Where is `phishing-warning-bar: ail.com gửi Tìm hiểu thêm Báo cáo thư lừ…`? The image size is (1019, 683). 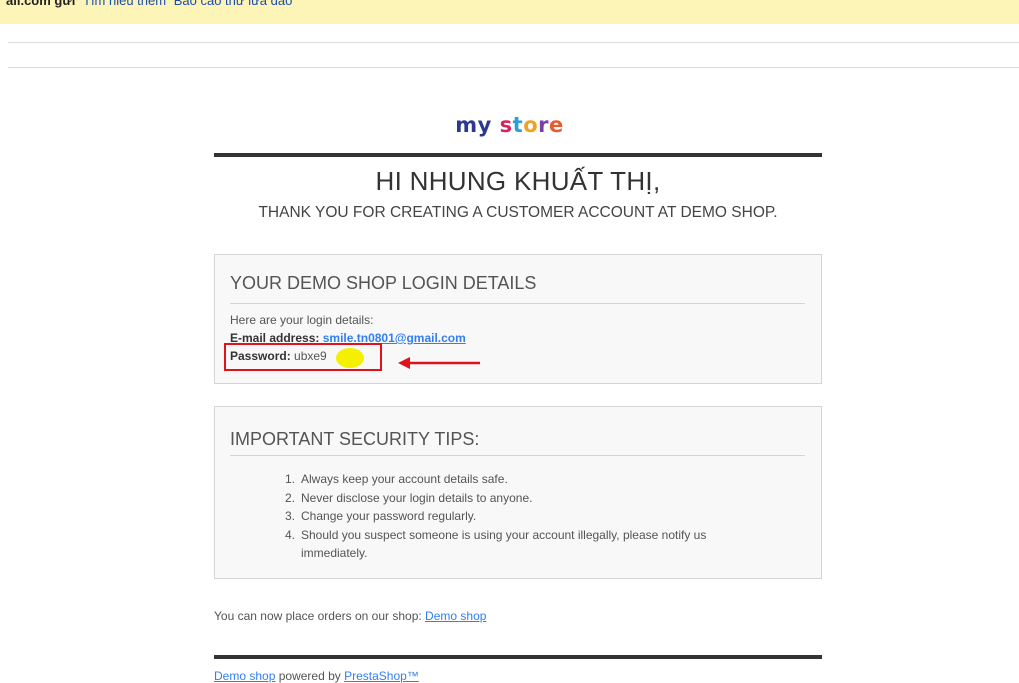 phishing-warning-bar: ail.com gửi Tìm hiểu thêm Báo cáo thư lừ… is located at coordinates (509, 12).